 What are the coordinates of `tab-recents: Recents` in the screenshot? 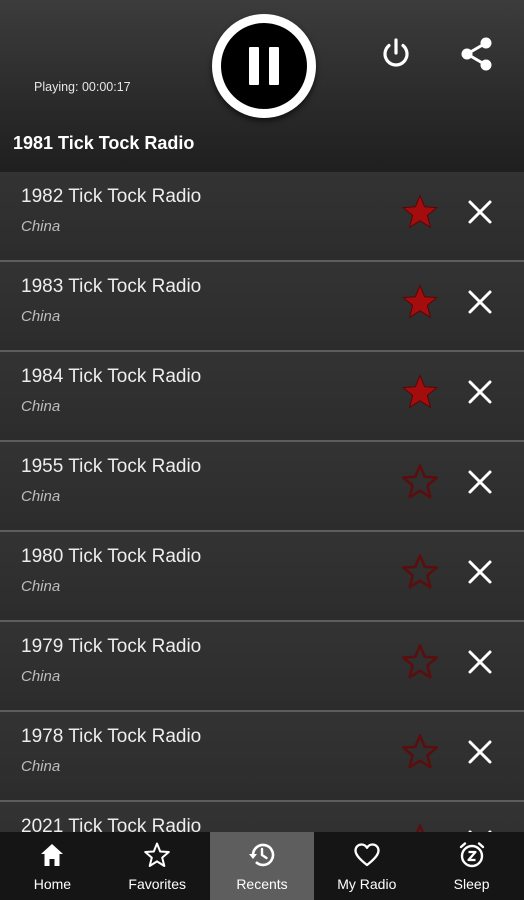 It's located at (262, 866).